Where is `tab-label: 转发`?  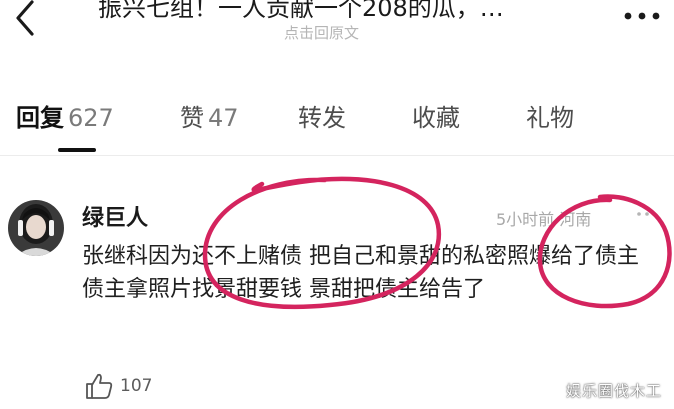 tab-label: 转发 is located at coordinates (322, 118).